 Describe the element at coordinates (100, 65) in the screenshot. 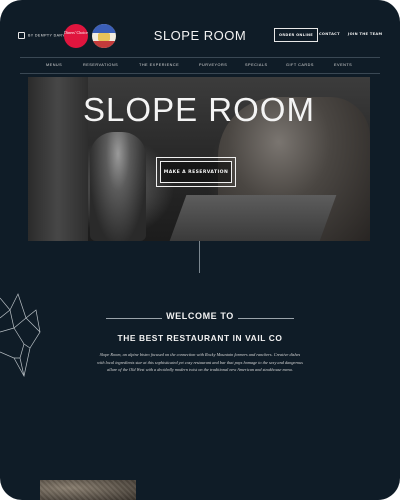

I see `nav-item-reservations: RESERVATIONS` at that location.